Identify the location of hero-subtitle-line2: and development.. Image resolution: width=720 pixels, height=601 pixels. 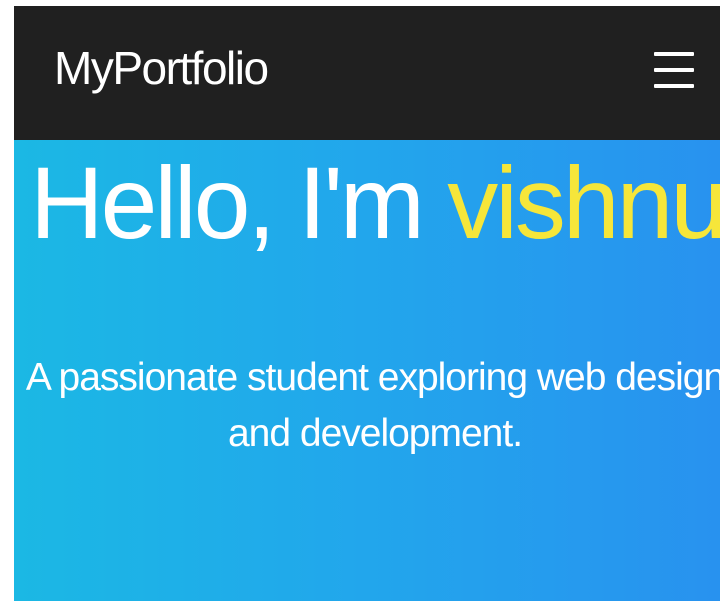
(375, 433).